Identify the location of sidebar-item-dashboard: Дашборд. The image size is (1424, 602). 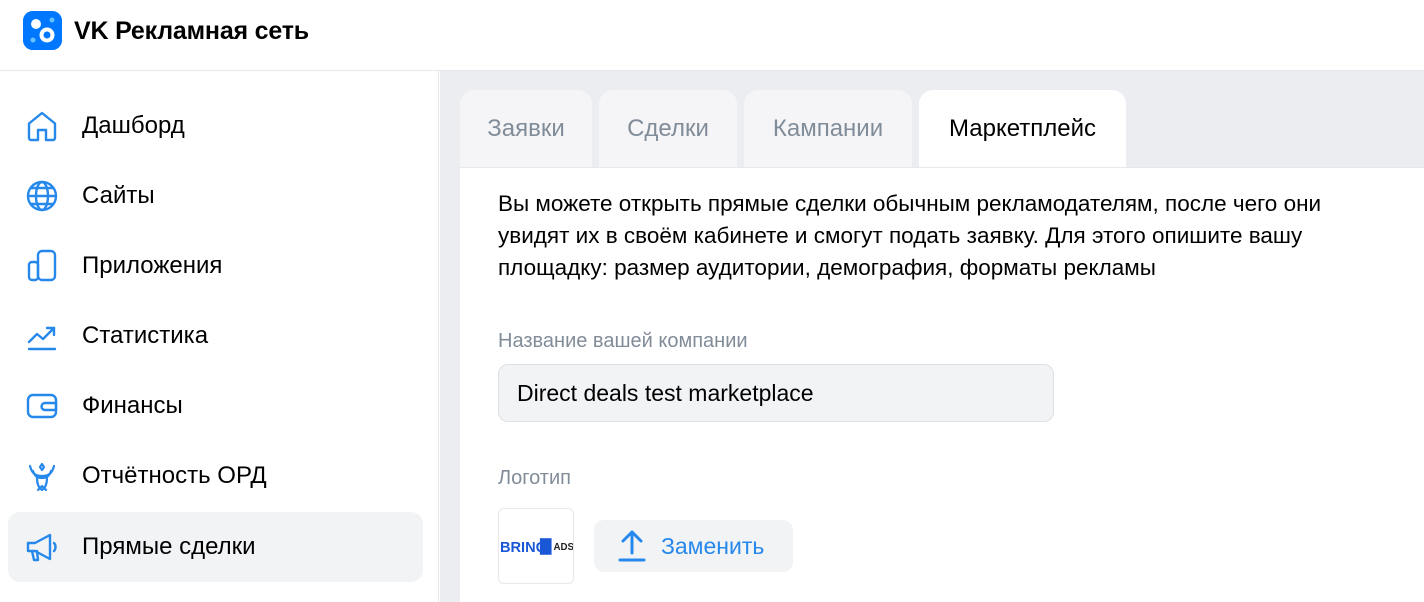
(215, 126).